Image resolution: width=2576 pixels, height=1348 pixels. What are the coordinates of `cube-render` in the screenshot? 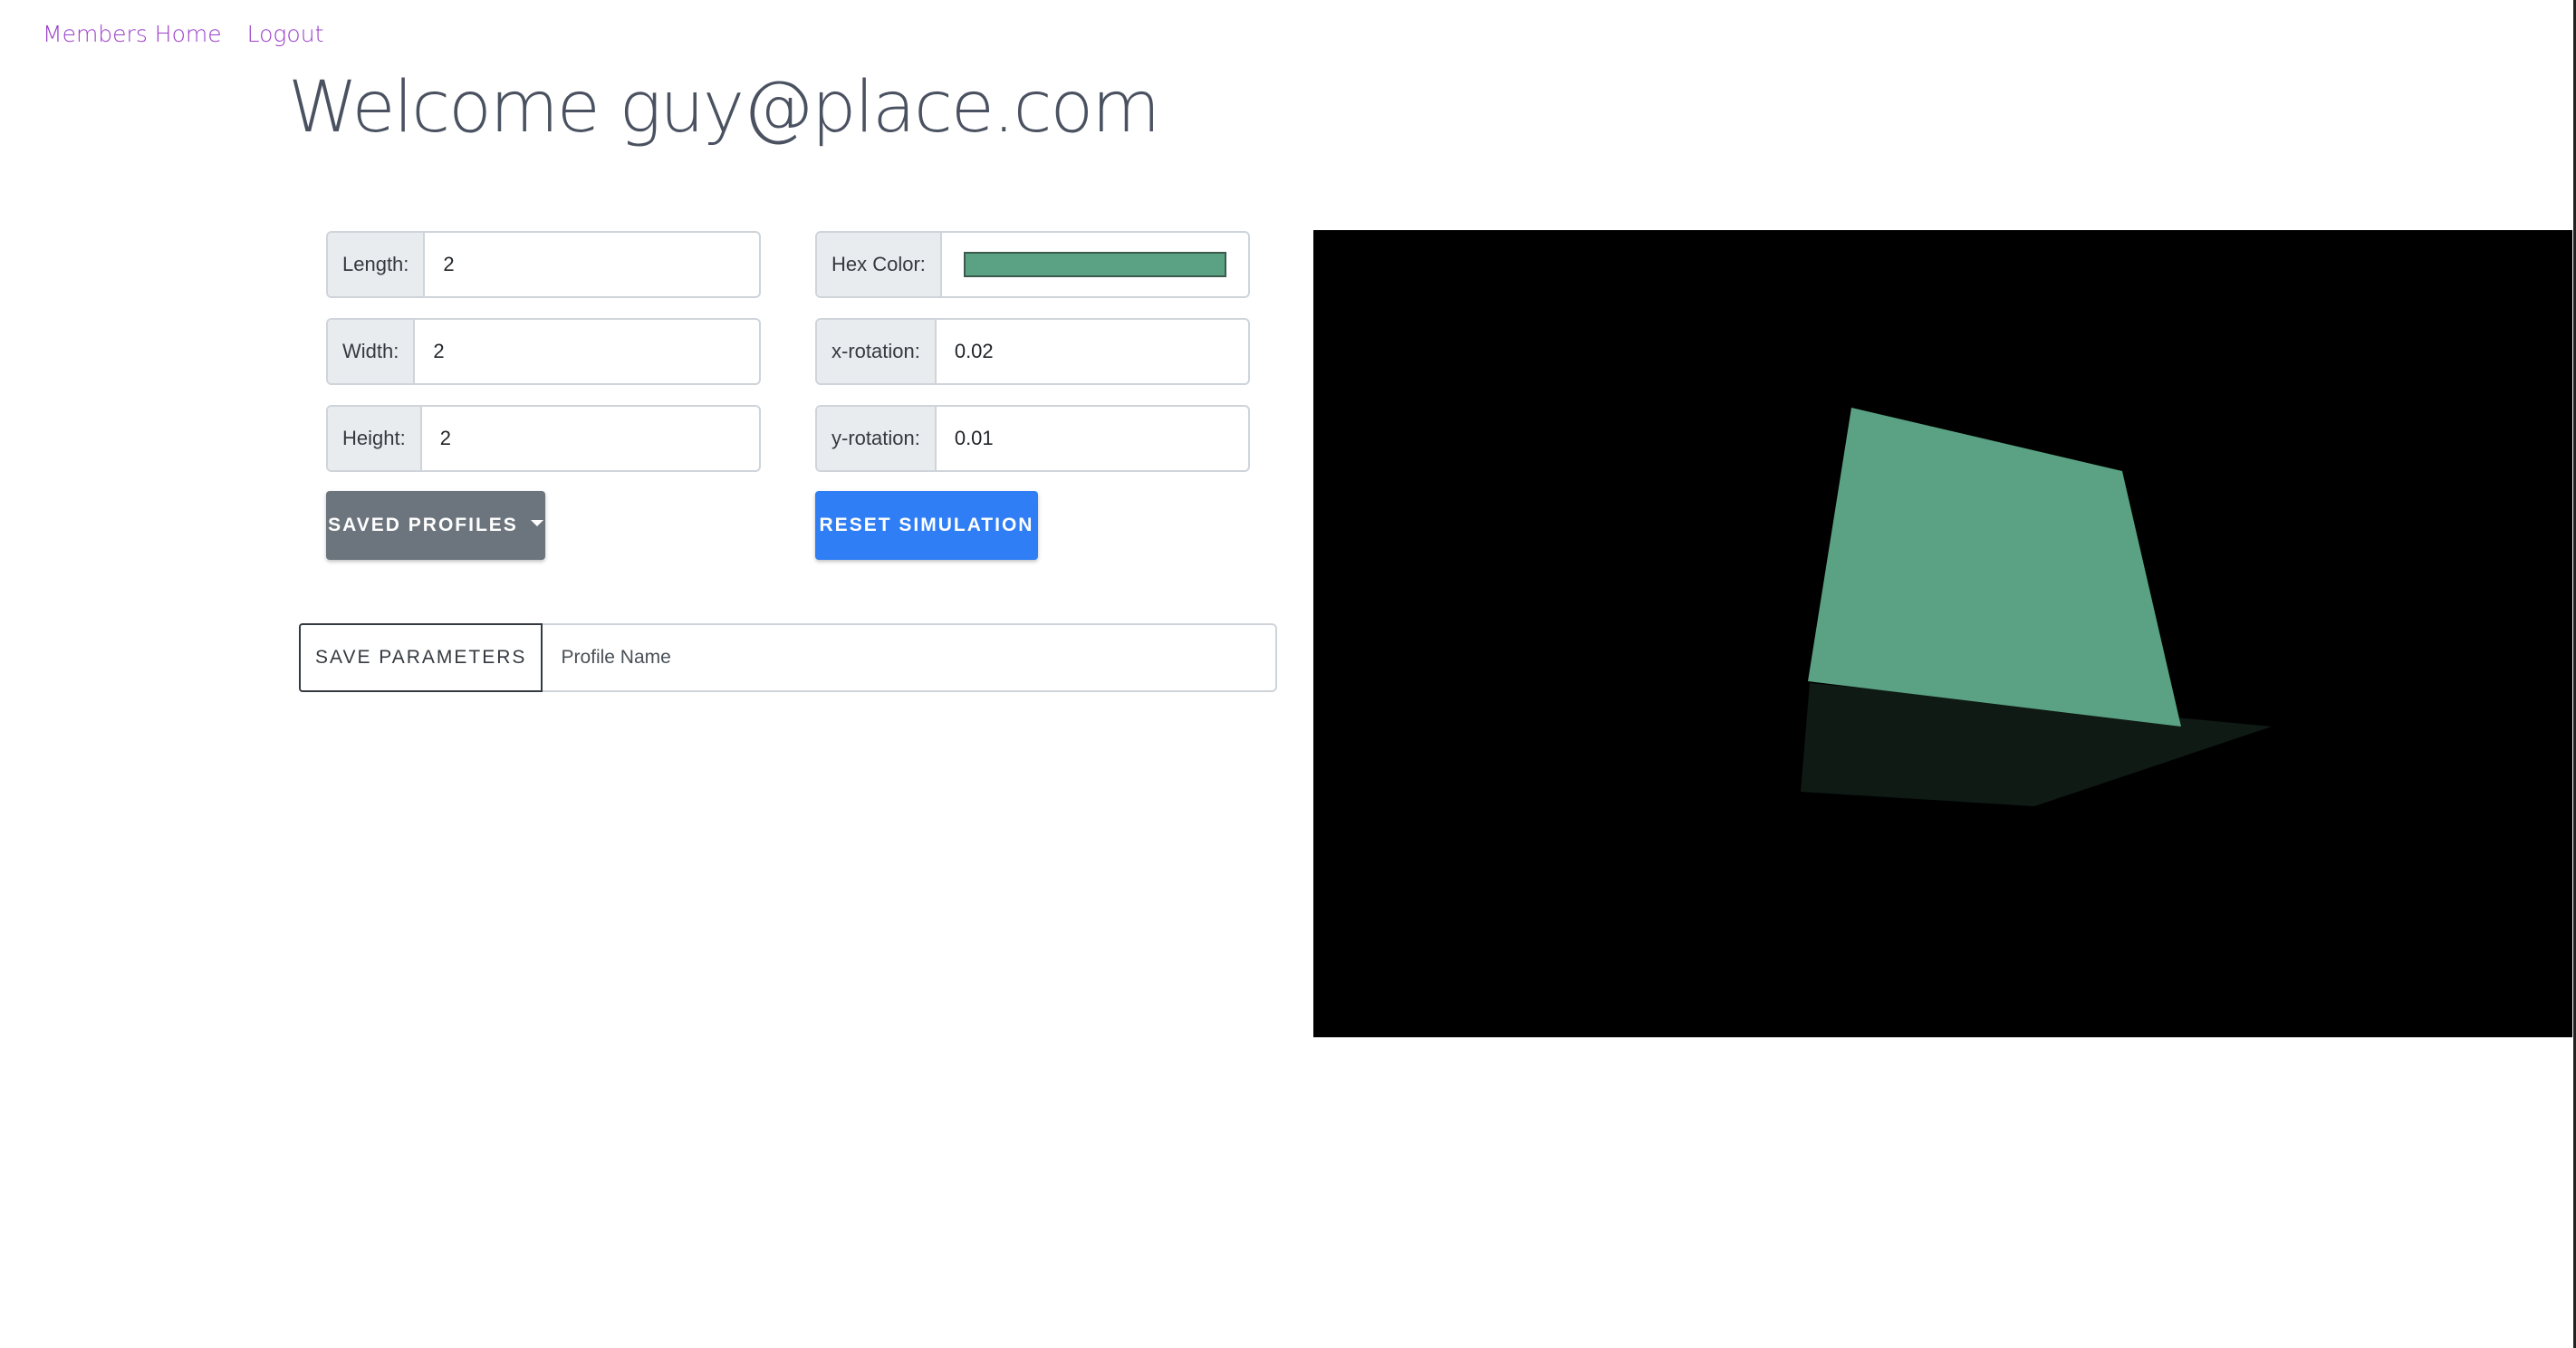 It's located at (2036, 607).